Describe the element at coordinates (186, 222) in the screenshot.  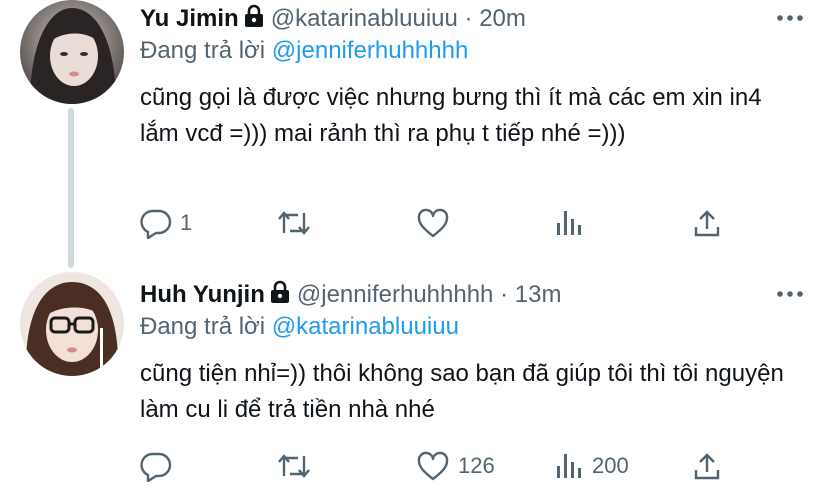
I see `reply-count: 1` at that location.